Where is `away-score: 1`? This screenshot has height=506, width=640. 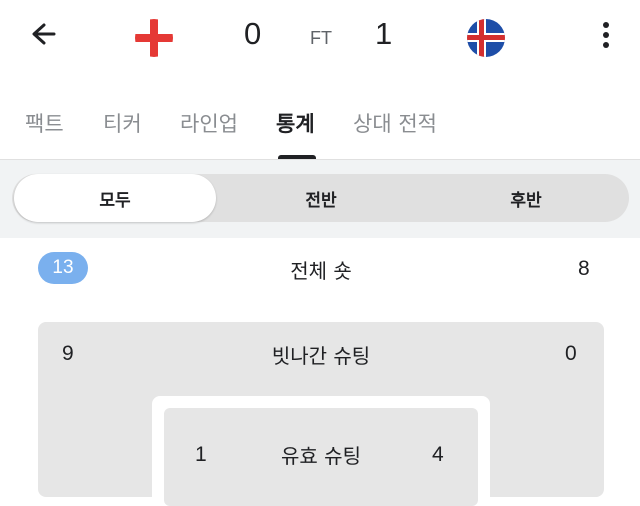 away-score: 1 is located at coordinates (384, 33).